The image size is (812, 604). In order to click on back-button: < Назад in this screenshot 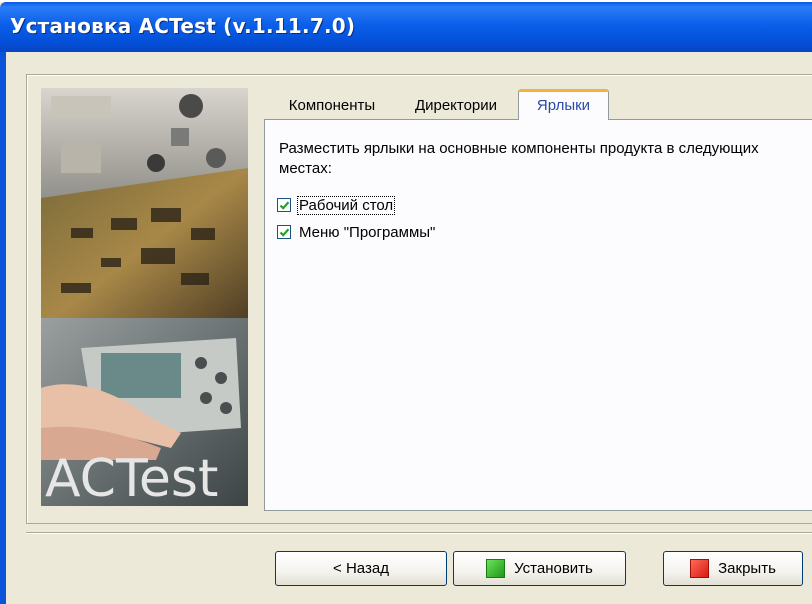, I will do `click(361, 568)`.